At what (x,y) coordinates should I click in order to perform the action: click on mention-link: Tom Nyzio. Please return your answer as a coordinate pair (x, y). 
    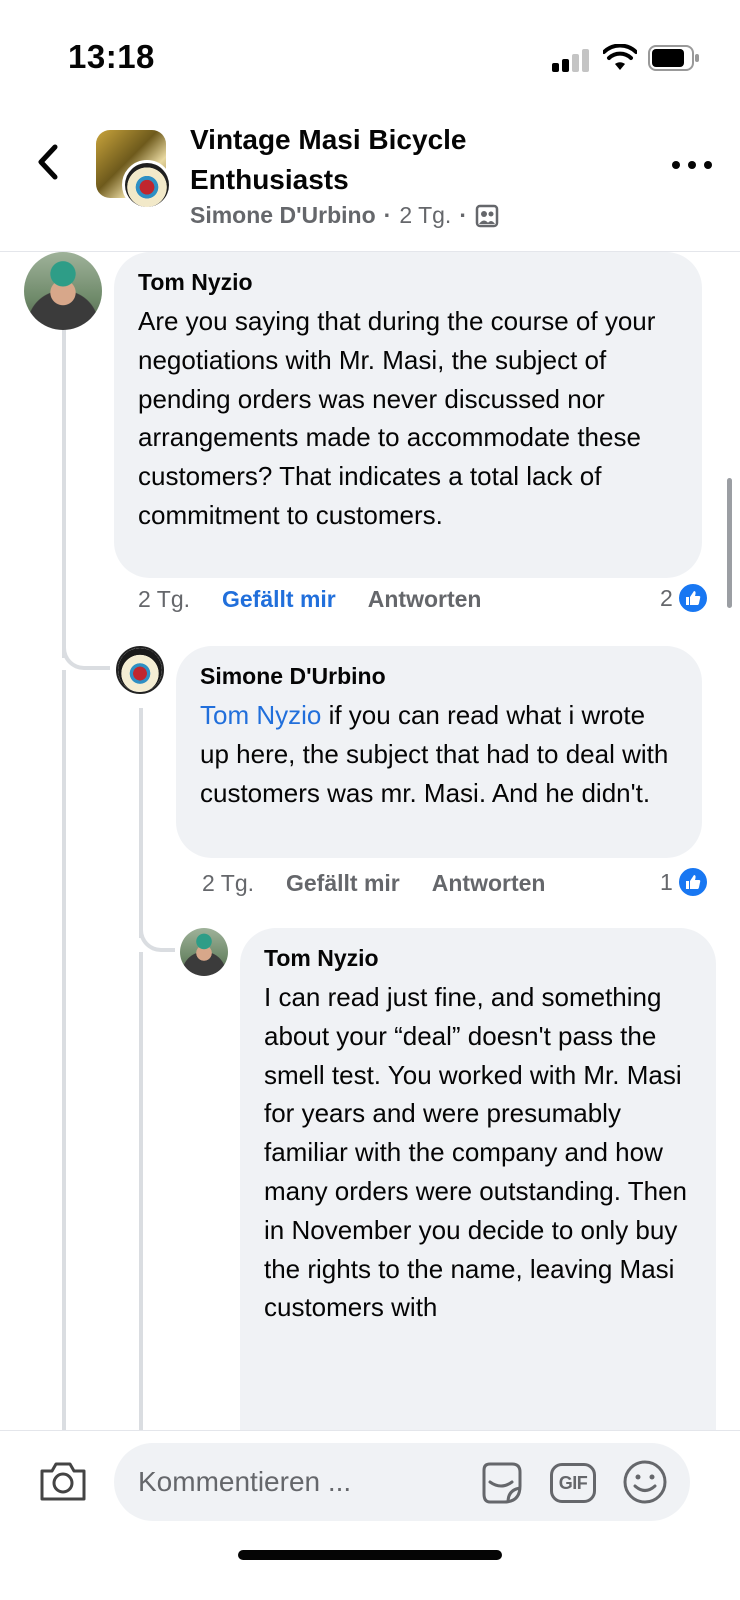
    Looking at the image, I should click on (260, 715).